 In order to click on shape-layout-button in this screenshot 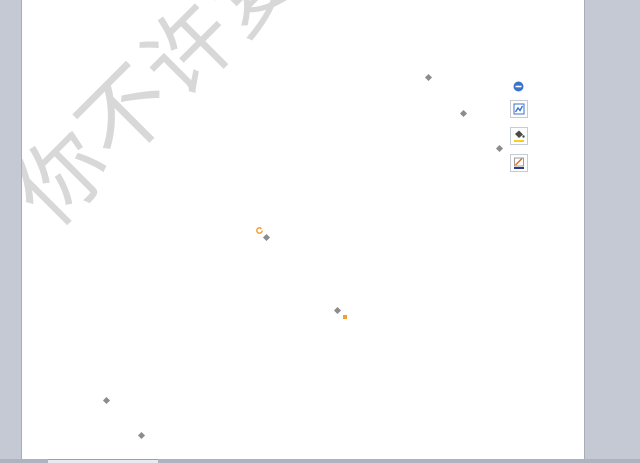, I will do `click(519, 109)`.